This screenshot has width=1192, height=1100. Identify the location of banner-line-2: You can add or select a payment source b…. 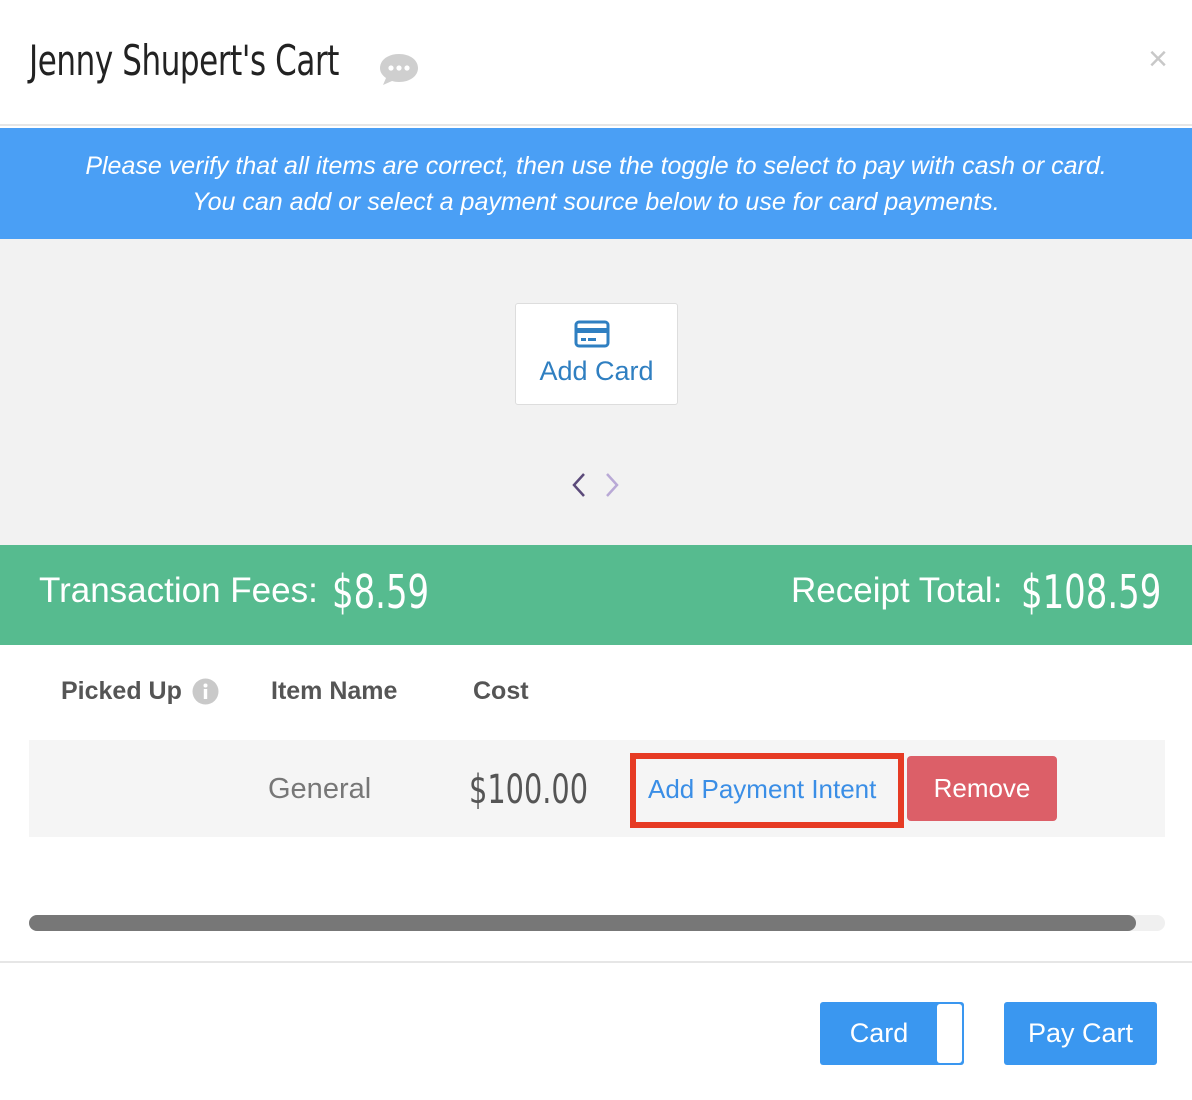
(596, 202).